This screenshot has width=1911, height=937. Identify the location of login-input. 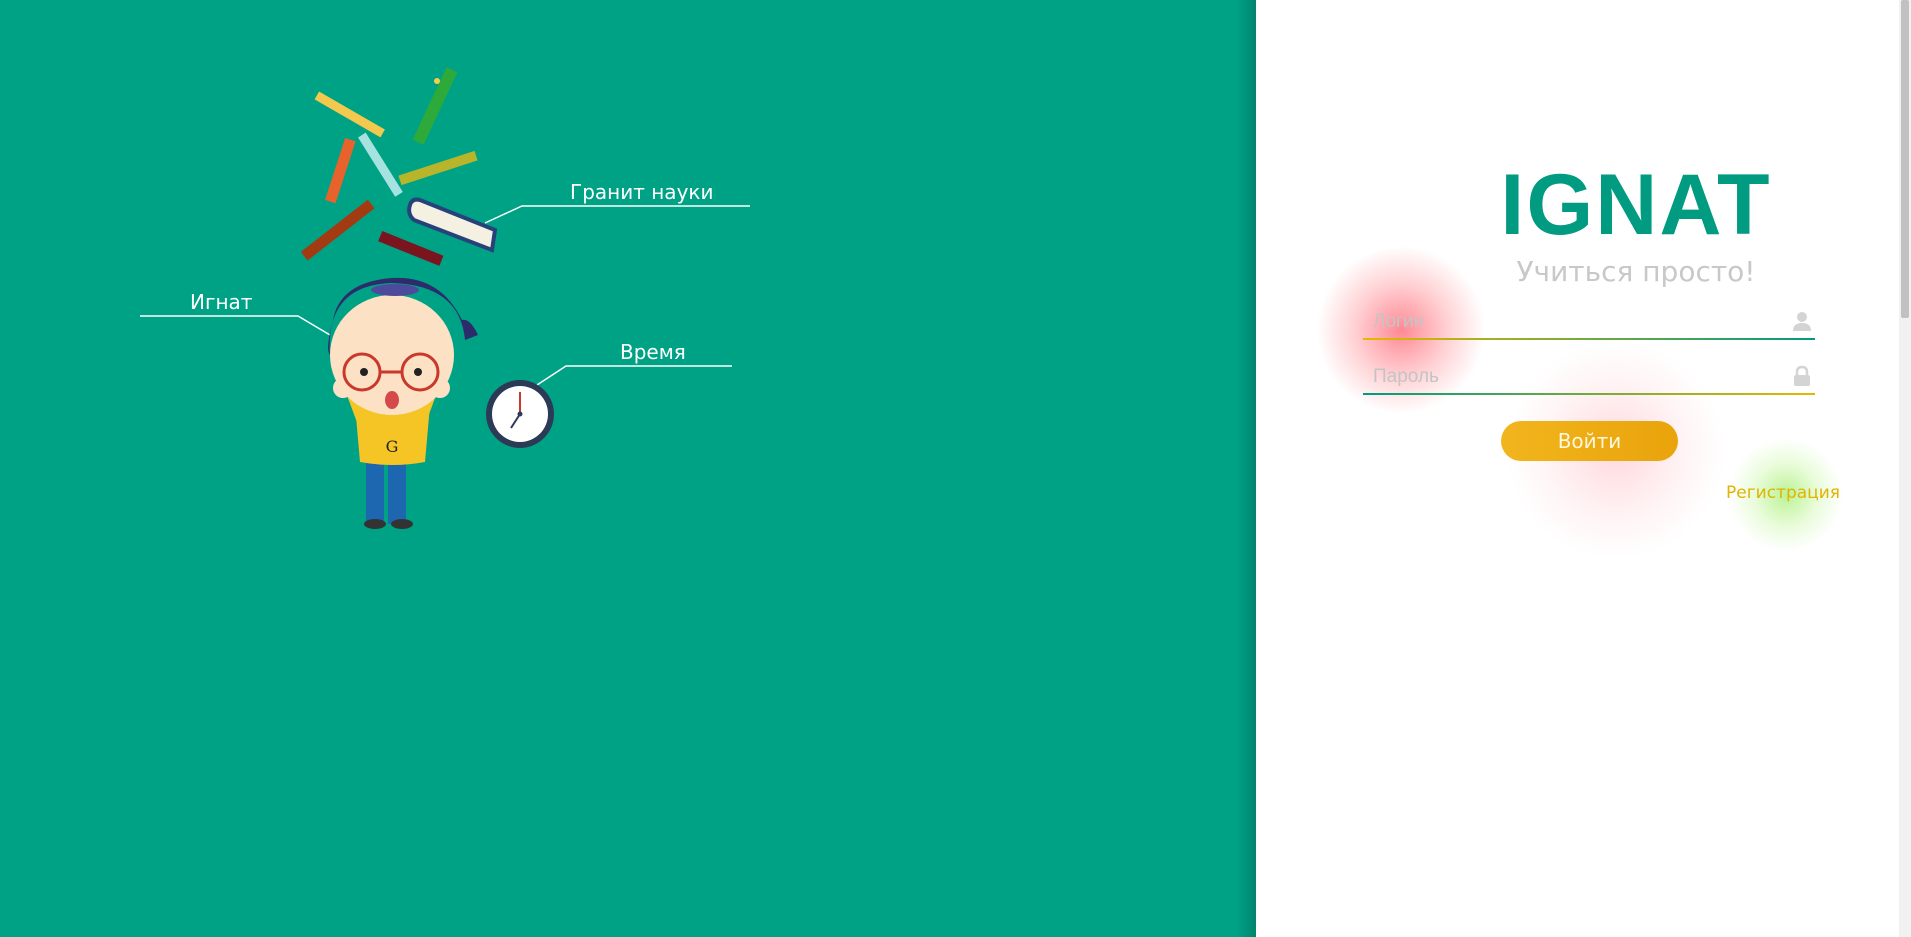
(1589, 322).